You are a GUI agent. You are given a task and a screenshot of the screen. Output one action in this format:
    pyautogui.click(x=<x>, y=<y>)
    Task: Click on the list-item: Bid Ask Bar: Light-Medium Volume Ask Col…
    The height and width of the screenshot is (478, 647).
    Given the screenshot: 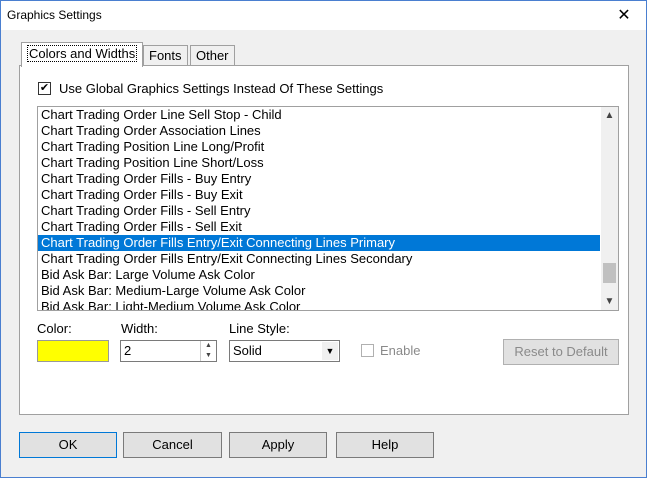 What is the action you would take?
    pyautogui.click(x=319, y=304)
    